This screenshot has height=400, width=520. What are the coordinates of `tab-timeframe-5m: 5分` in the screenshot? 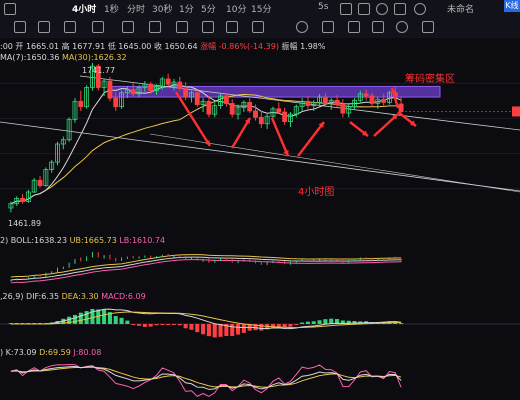 It's located at (208, 8).